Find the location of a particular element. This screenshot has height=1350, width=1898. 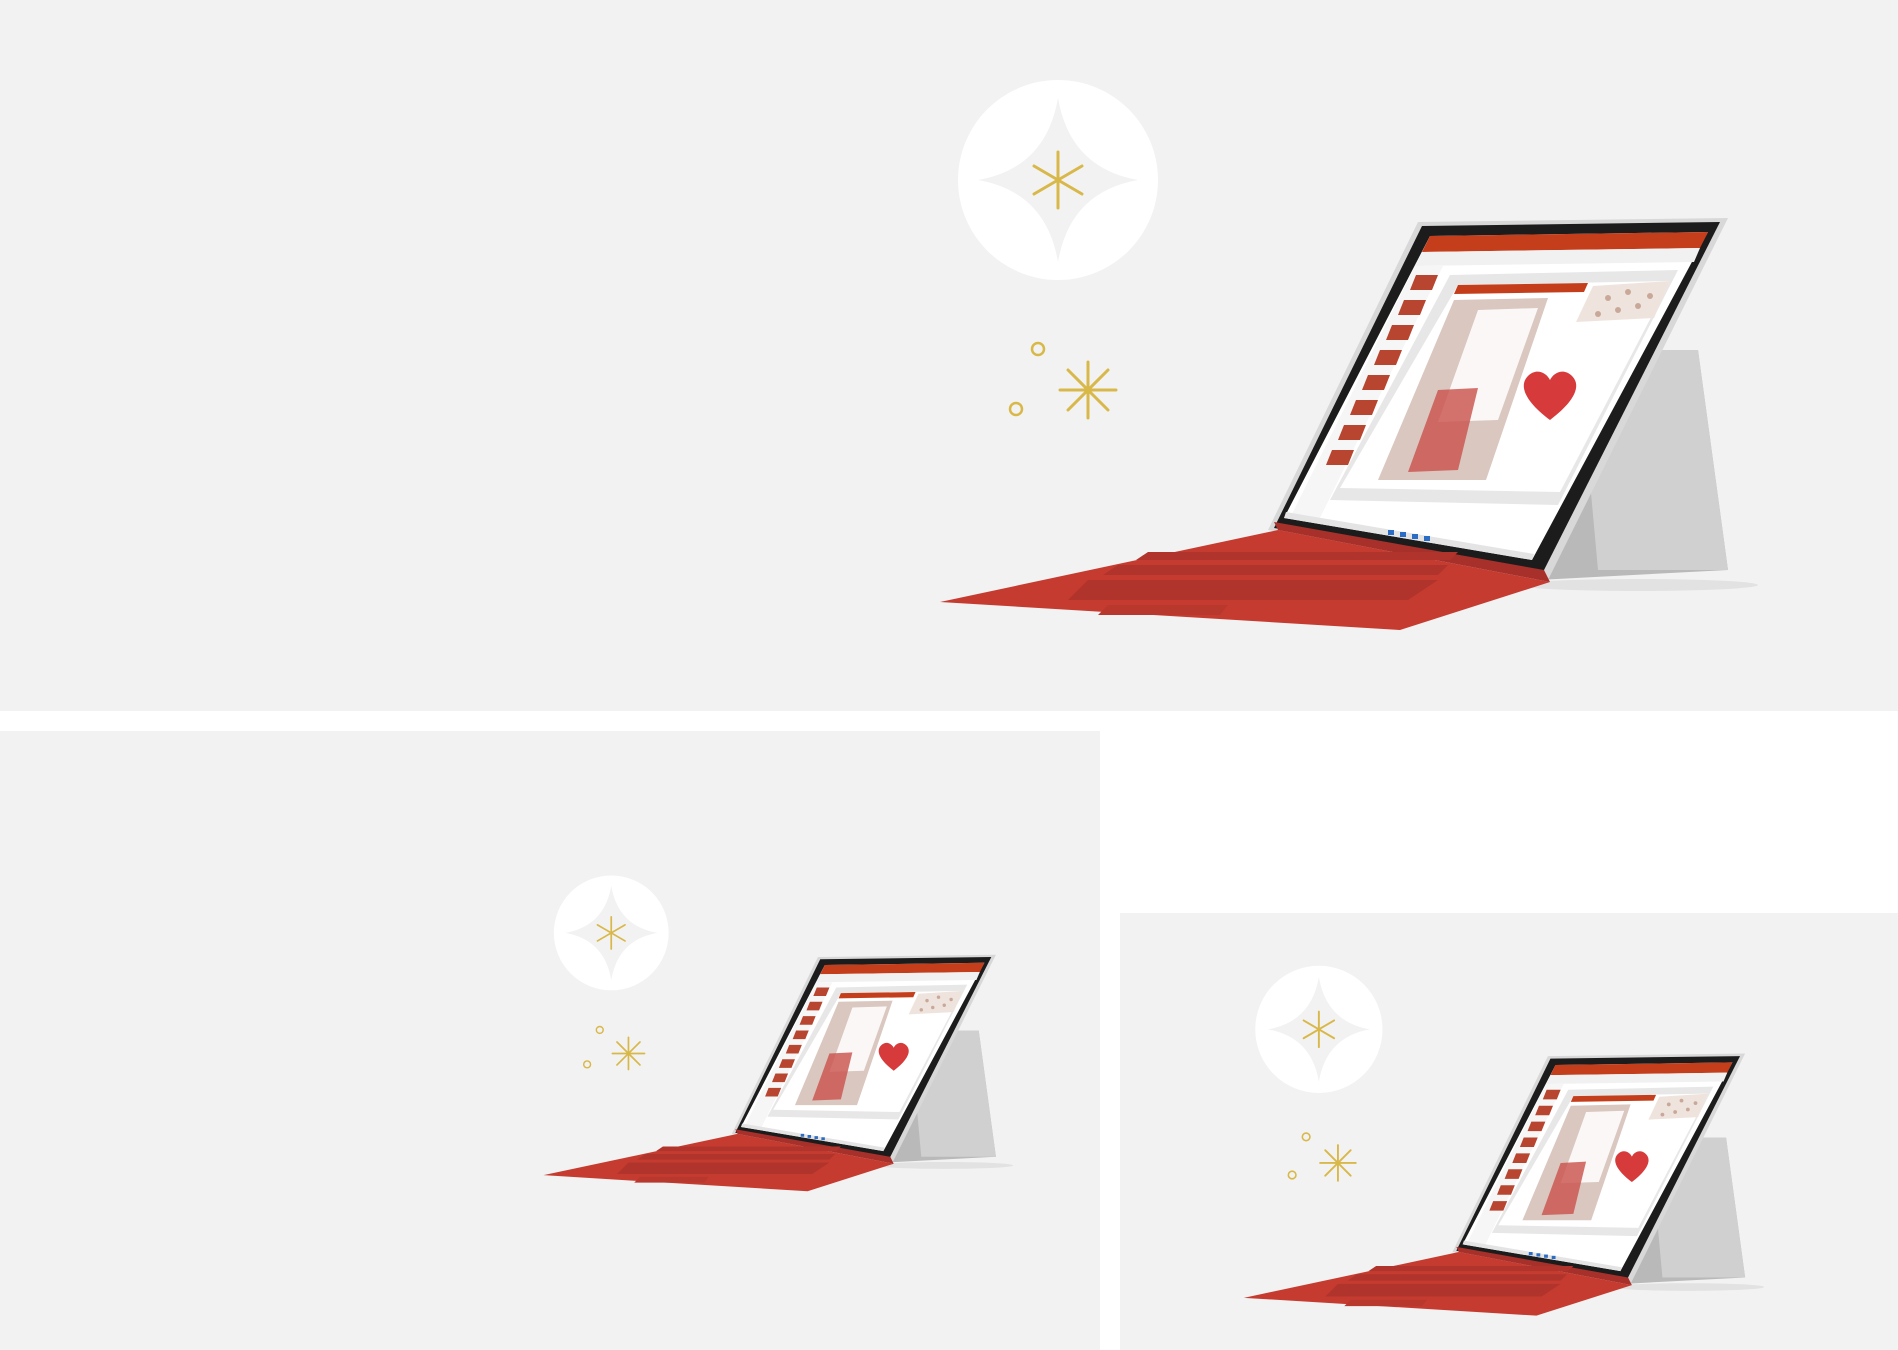

hero-panel-small is located at coordinates (1509, 1131).